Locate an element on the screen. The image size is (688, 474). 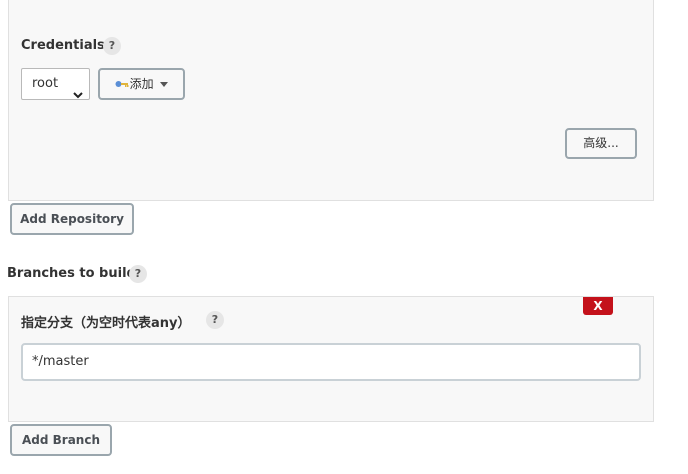
credentials-selected-value: root is located at coordinates (45, 83).